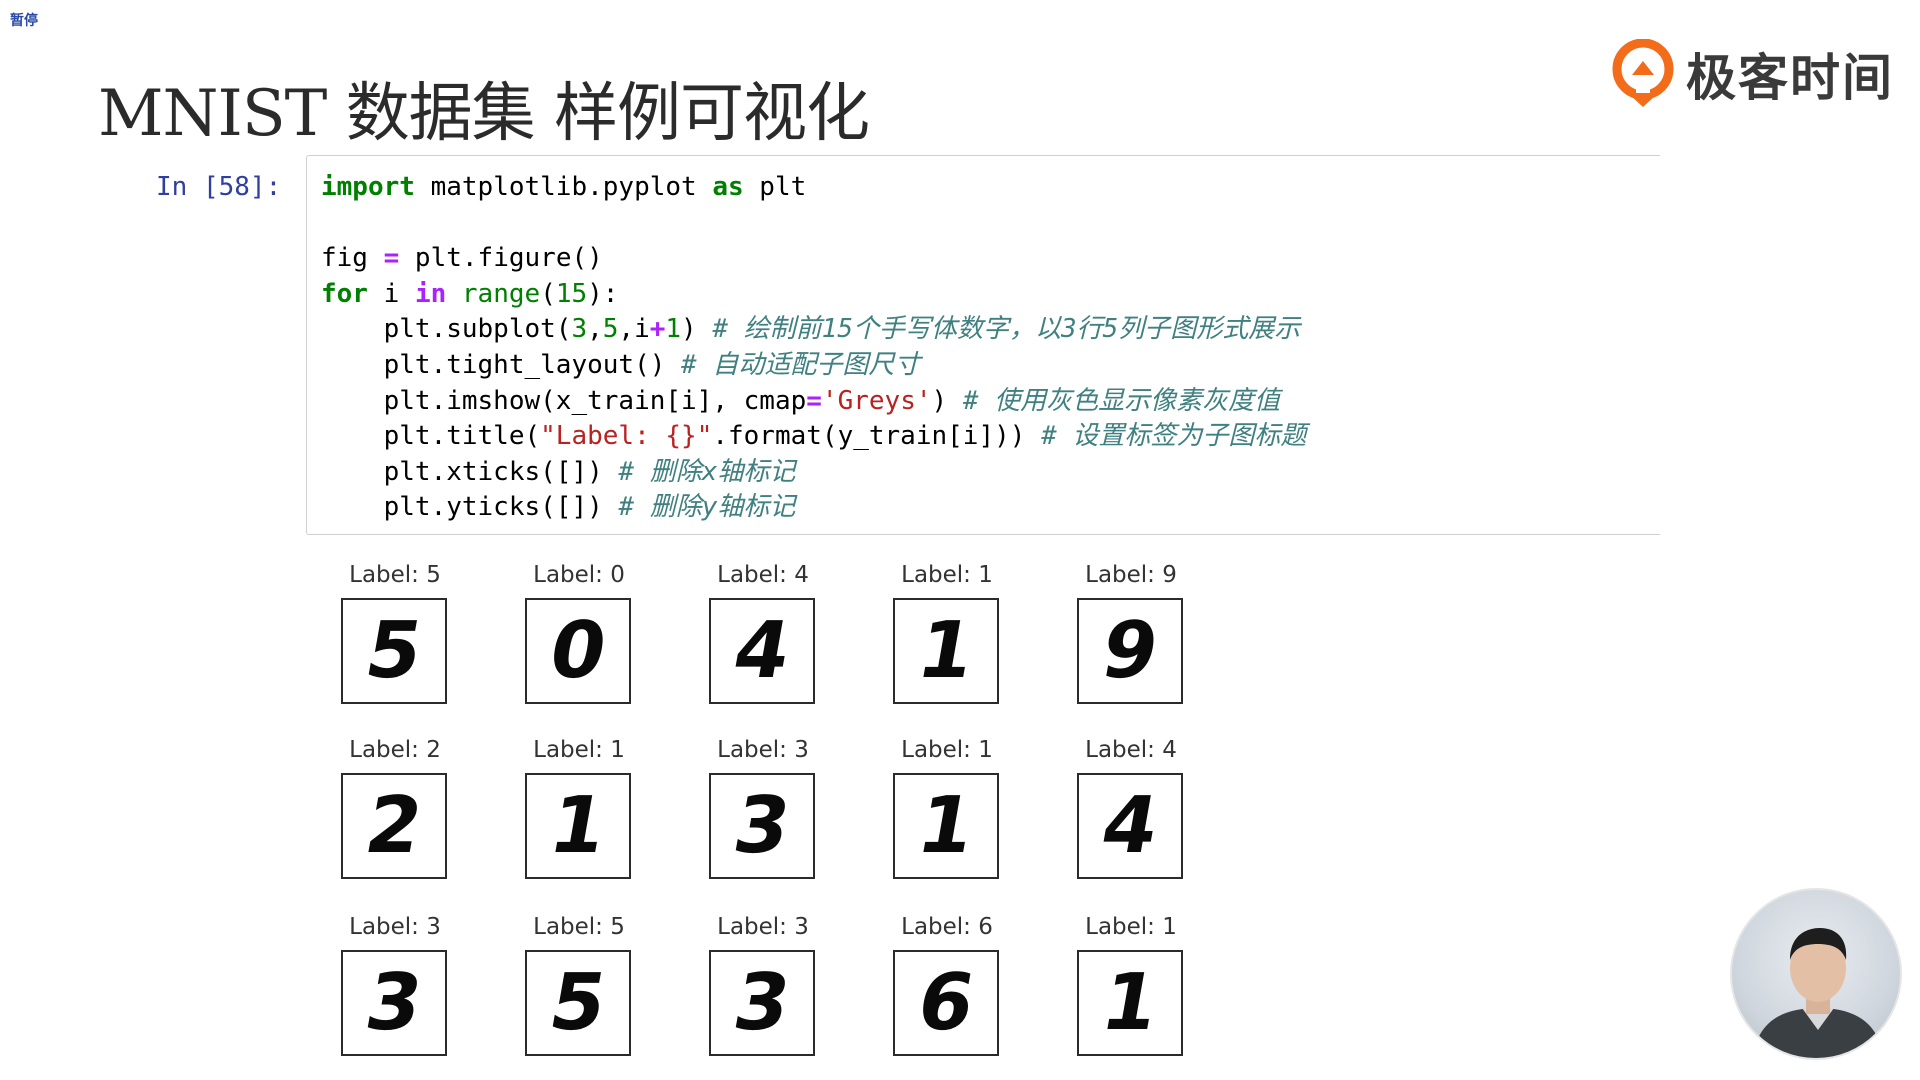 The image size is (1920, 1080). I want to click on brand-logo: 极客时间, so click(1753, 74).